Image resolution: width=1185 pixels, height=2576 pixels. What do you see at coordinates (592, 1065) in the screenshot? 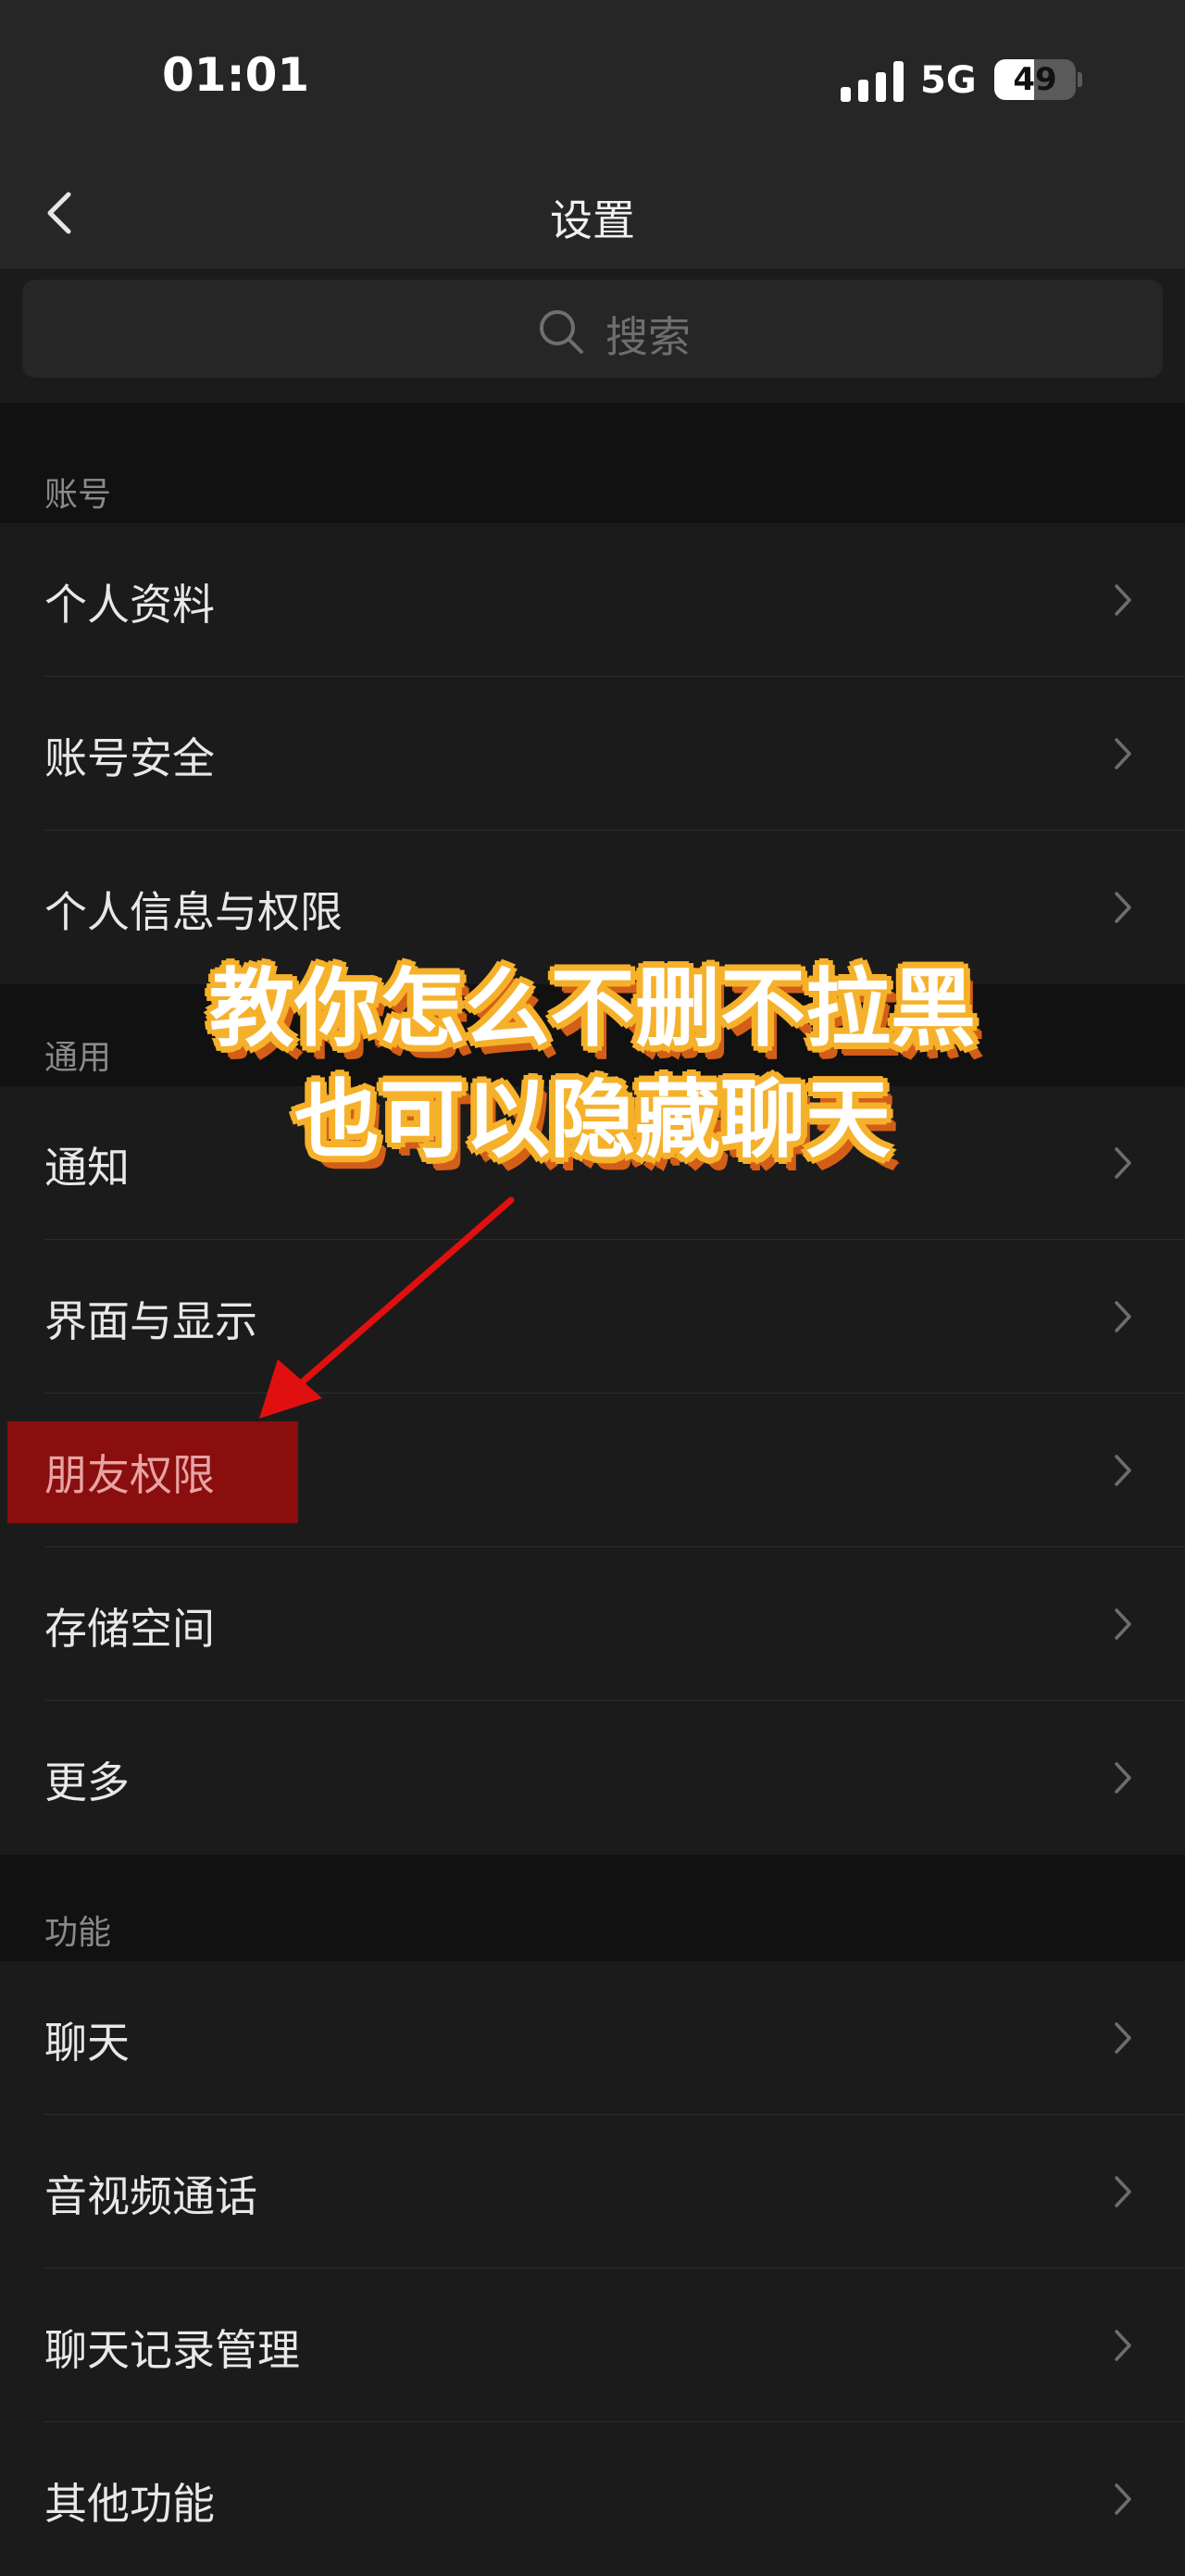
I see `caption-overlay: 教你怎么不删不拉黑 也可以隐藏聊天` at bounding box center [592, 1065].